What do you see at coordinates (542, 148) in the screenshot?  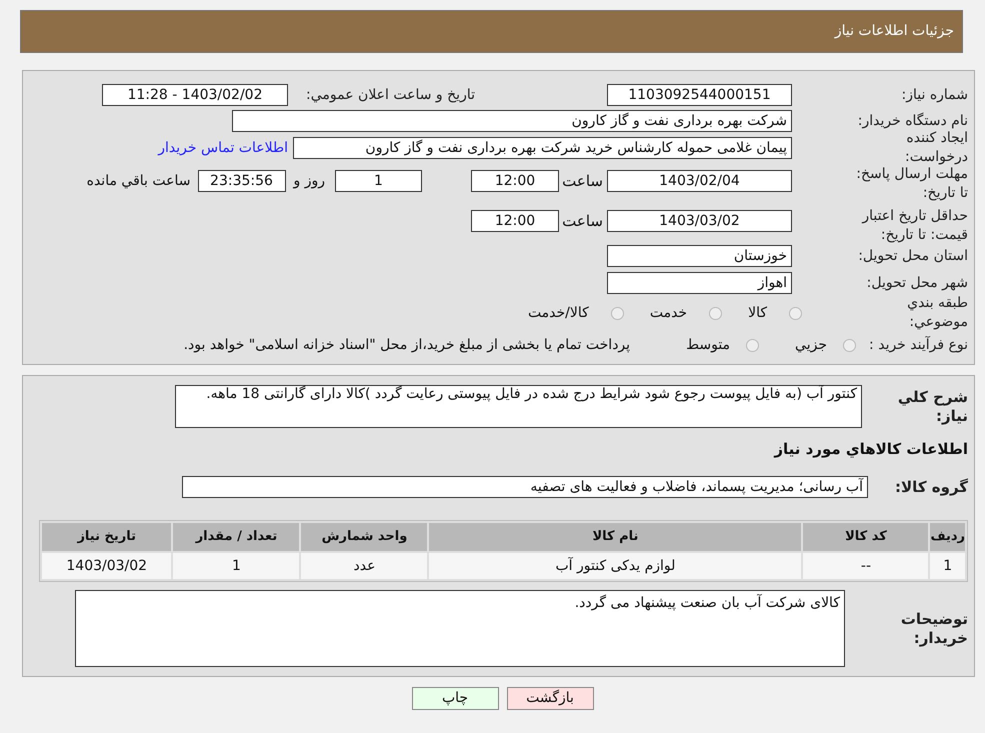 I see `input-field: پیمان غلامی حموله کارشناس خرید شرکت بهره برداری نفت و گاز کارون` at bounding box center [542, 148].